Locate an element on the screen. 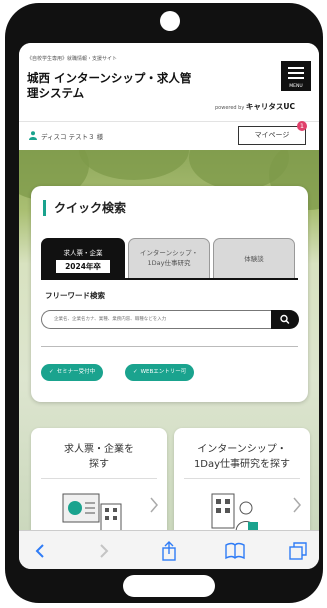 Image resolution: width=327 pixels, height=608 pixels. search-button is located at coordinates (285, 319).